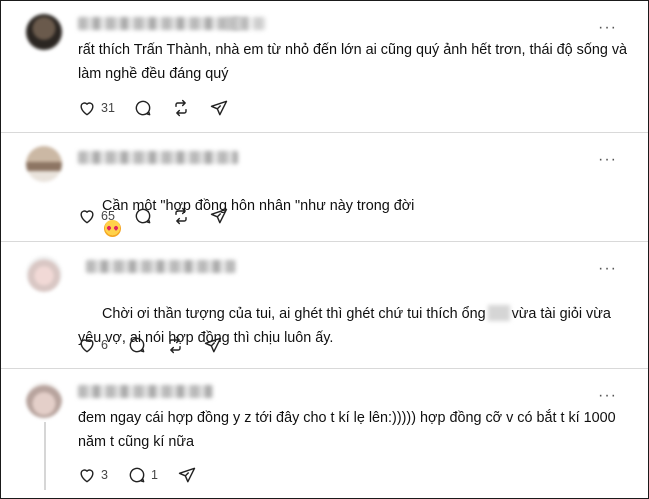 This screenshot has height=499, width=649. I want to click on like-button: 65, so click(96, 216).